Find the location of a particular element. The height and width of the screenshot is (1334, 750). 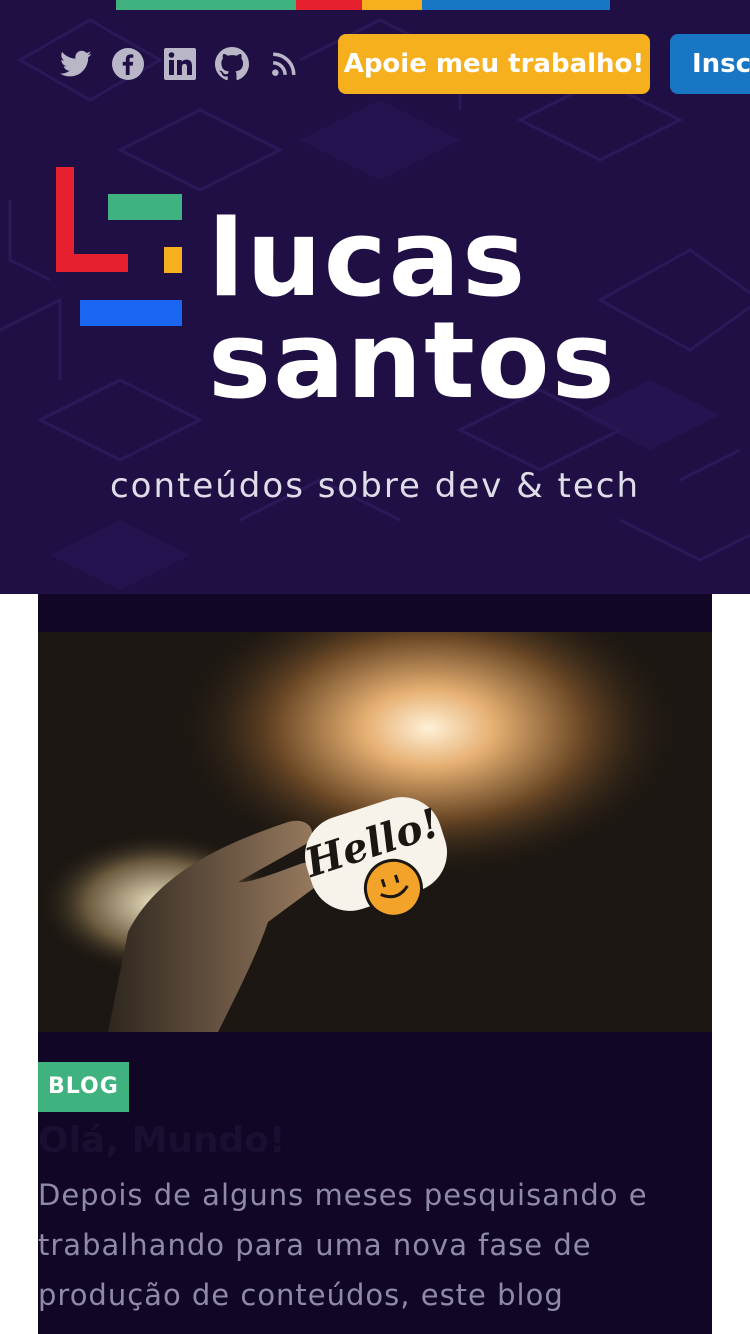

github-icon is located at coordinates (232, 64).